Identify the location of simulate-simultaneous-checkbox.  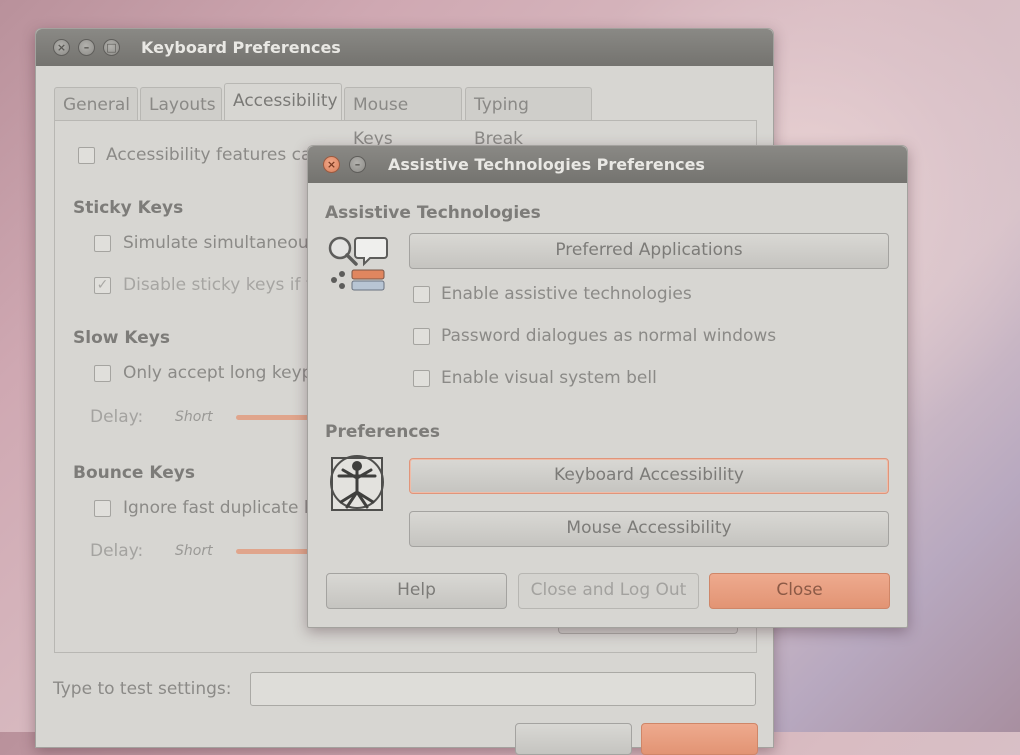
(102, 243).